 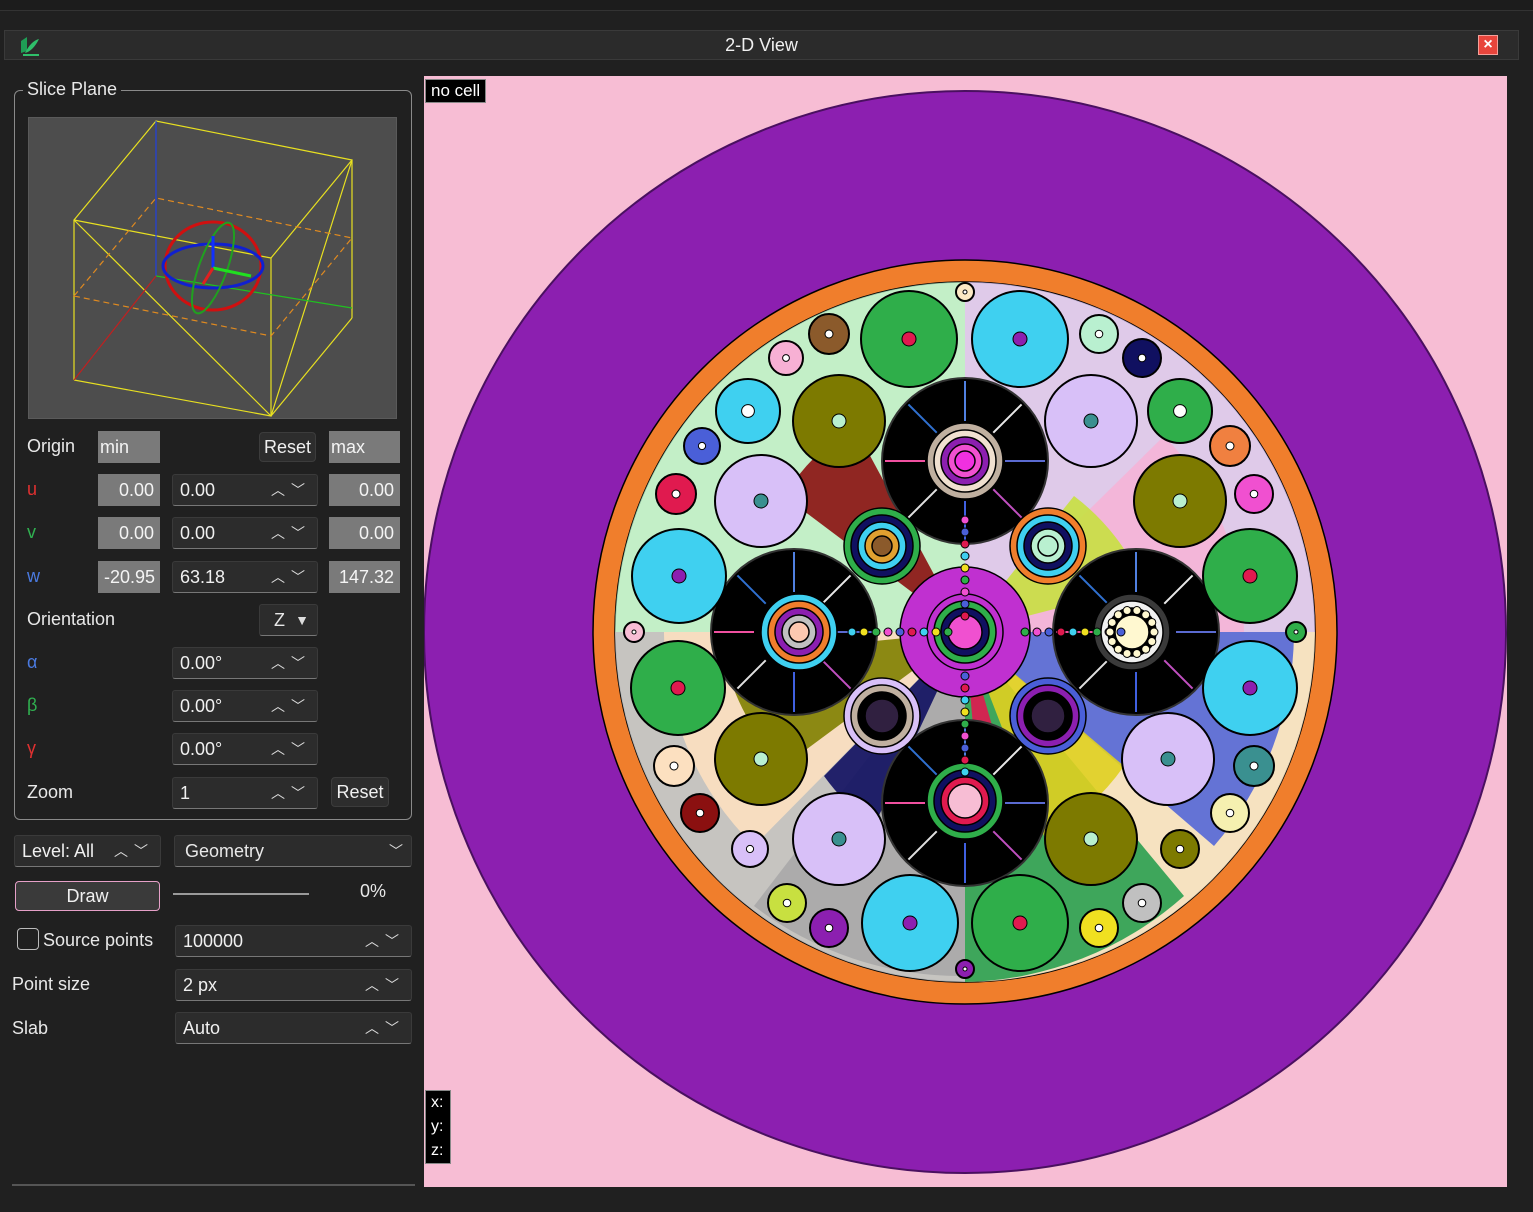 I want to click on point-size-label: Point size, so click(x=51, y=984).